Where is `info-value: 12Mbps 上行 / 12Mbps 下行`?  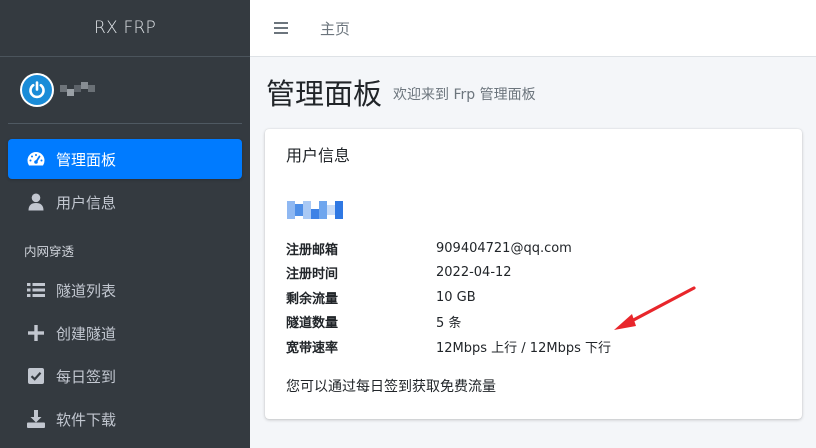
info-value: 12Mbps 上行 / 12Mbps 下行 is located at coordinates (523, 348).